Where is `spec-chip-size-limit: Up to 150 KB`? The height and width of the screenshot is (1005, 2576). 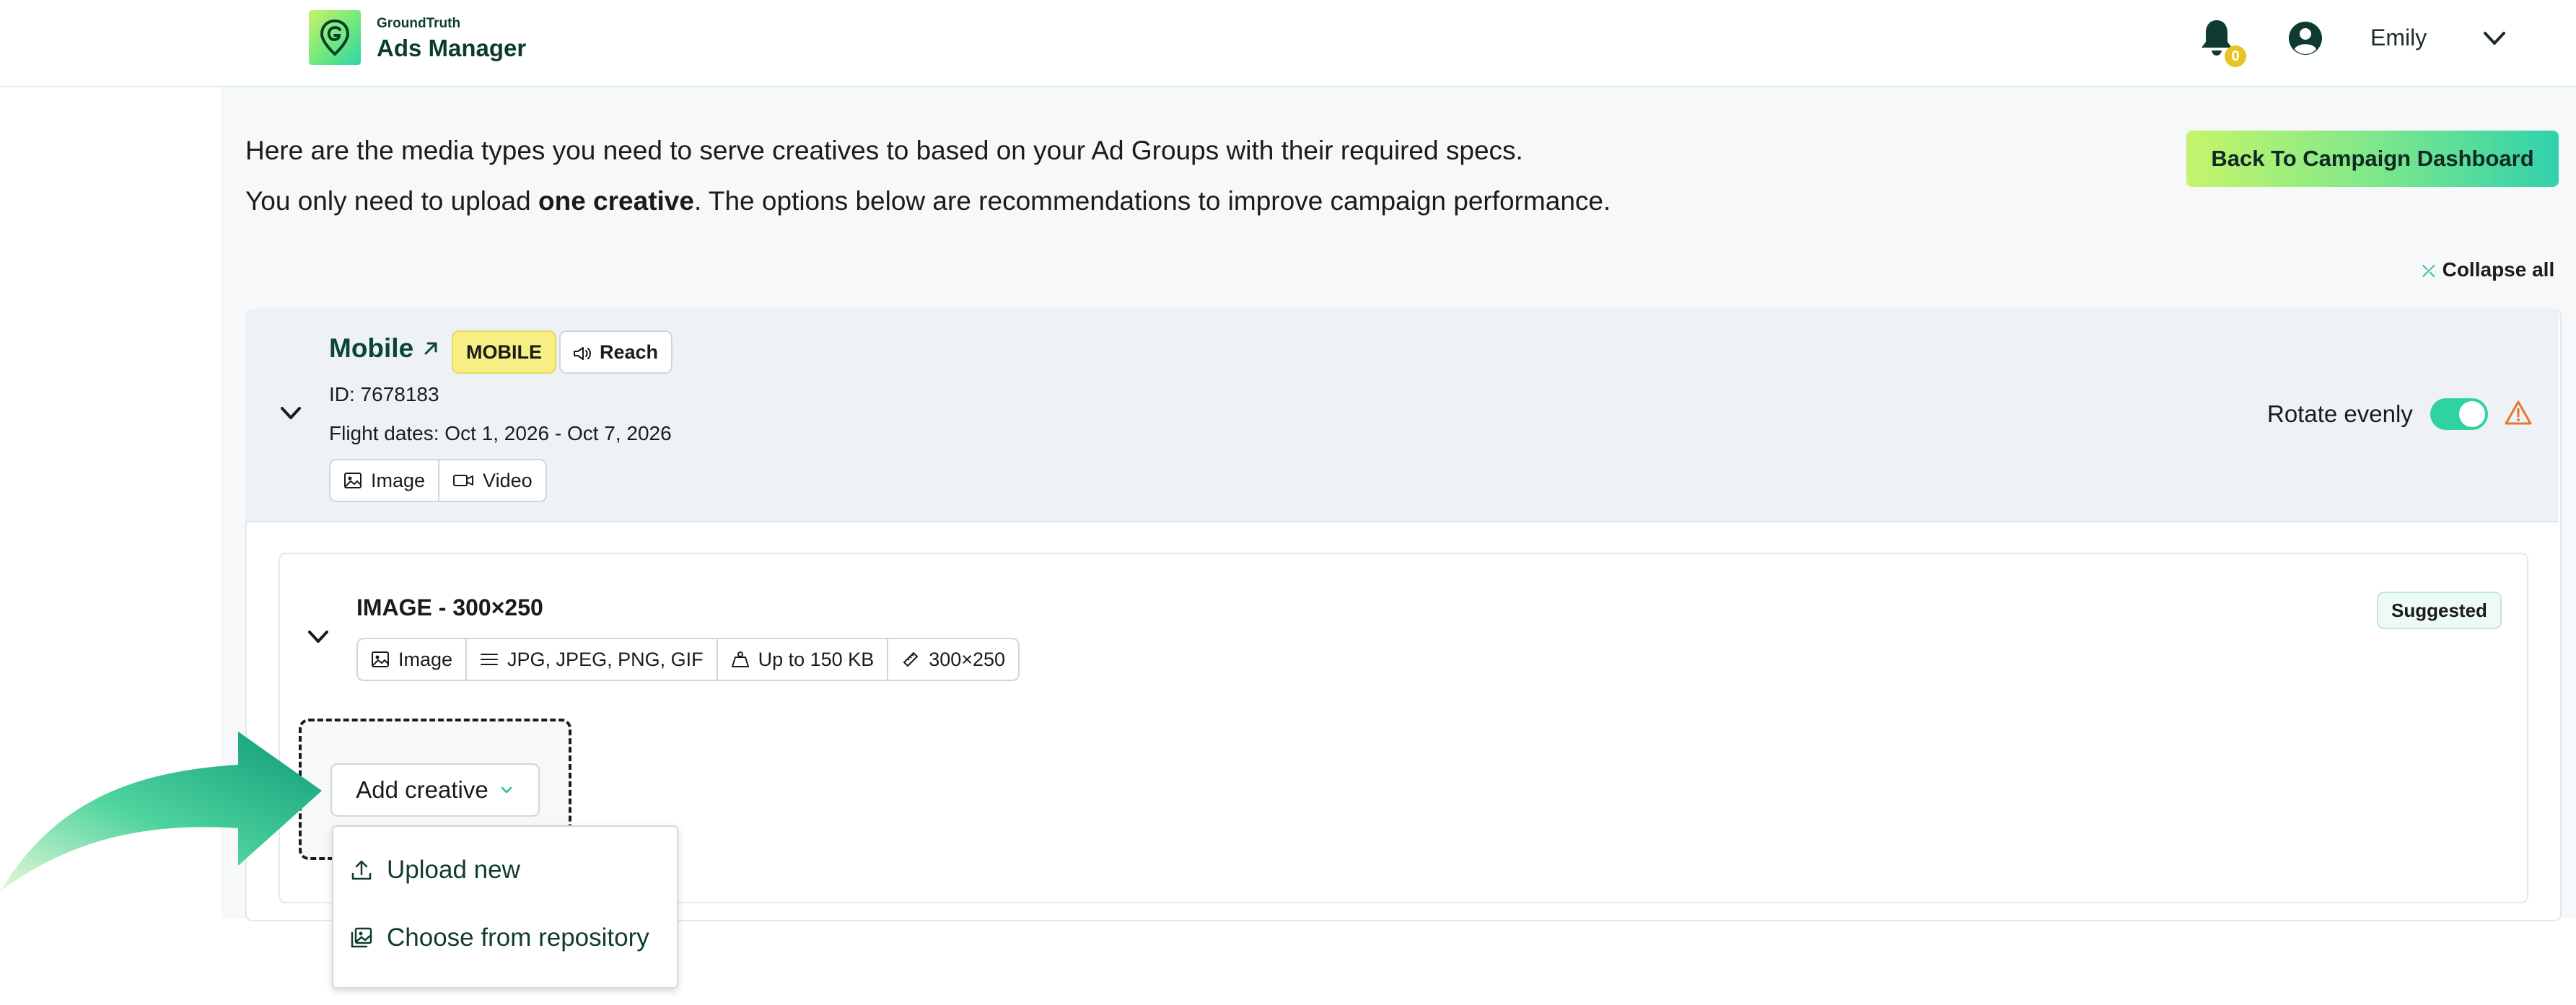
spec-chip-size-limit: Up to 150 KB is located at coordinates (802, 659).